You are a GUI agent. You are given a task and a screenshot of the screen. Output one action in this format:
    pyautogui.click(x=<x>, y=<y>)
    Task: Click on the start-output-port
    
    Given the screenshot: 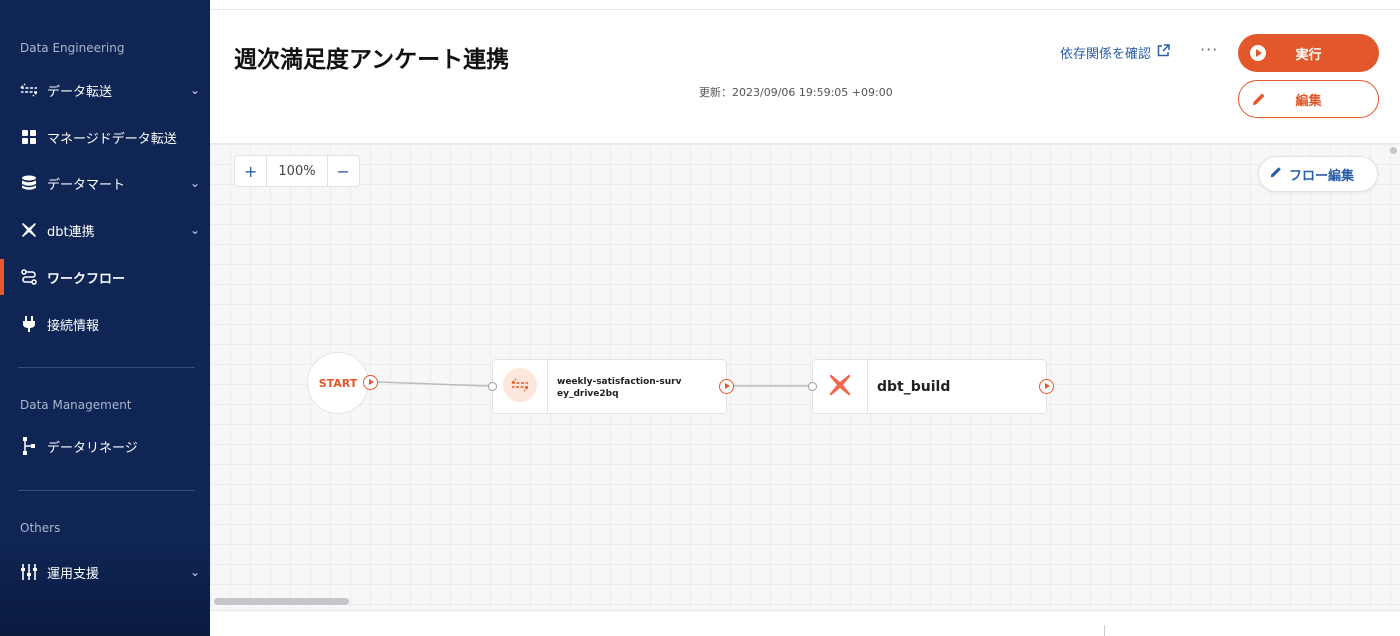 What is the action you would take?
    pyautogui.click(x=370, y=382)
    